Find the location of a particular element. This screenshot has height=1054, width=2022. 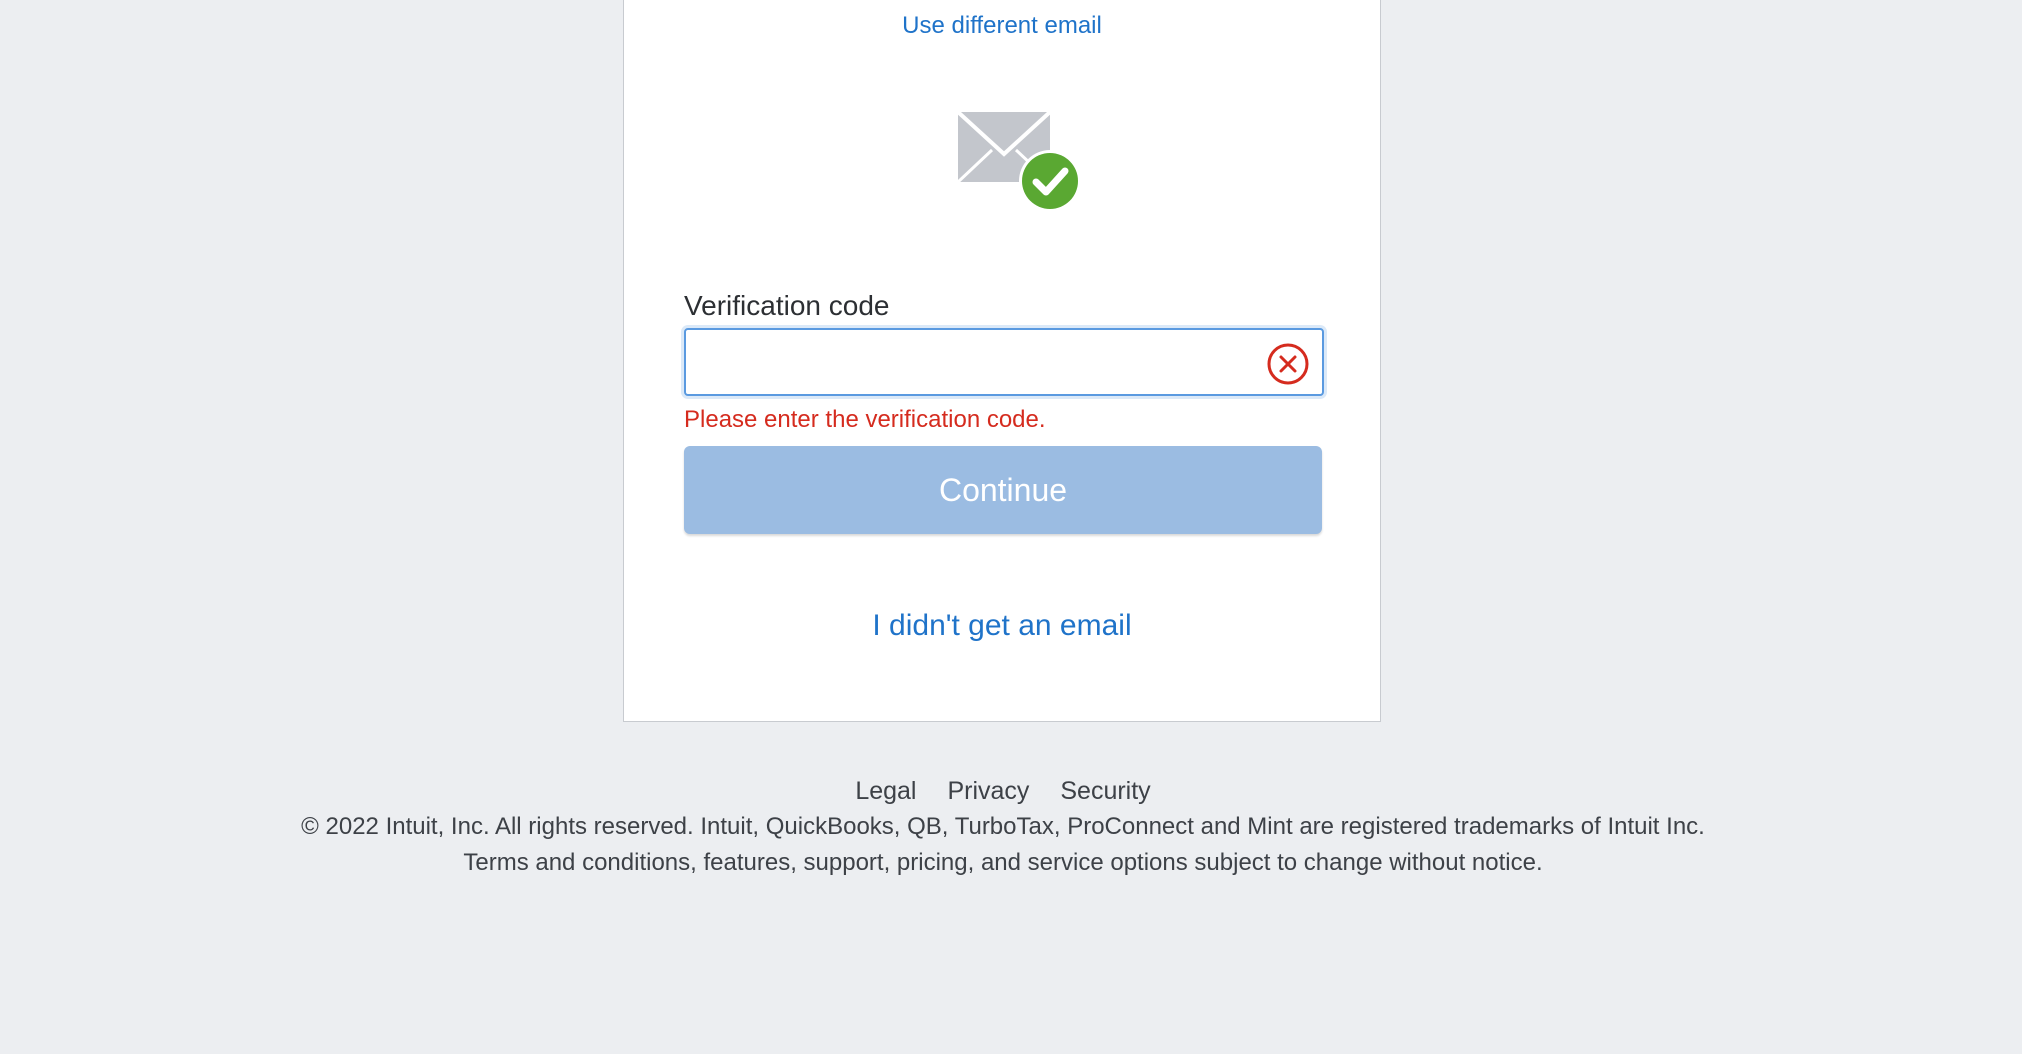

verification-code-input is located at coordinates (972, 363).